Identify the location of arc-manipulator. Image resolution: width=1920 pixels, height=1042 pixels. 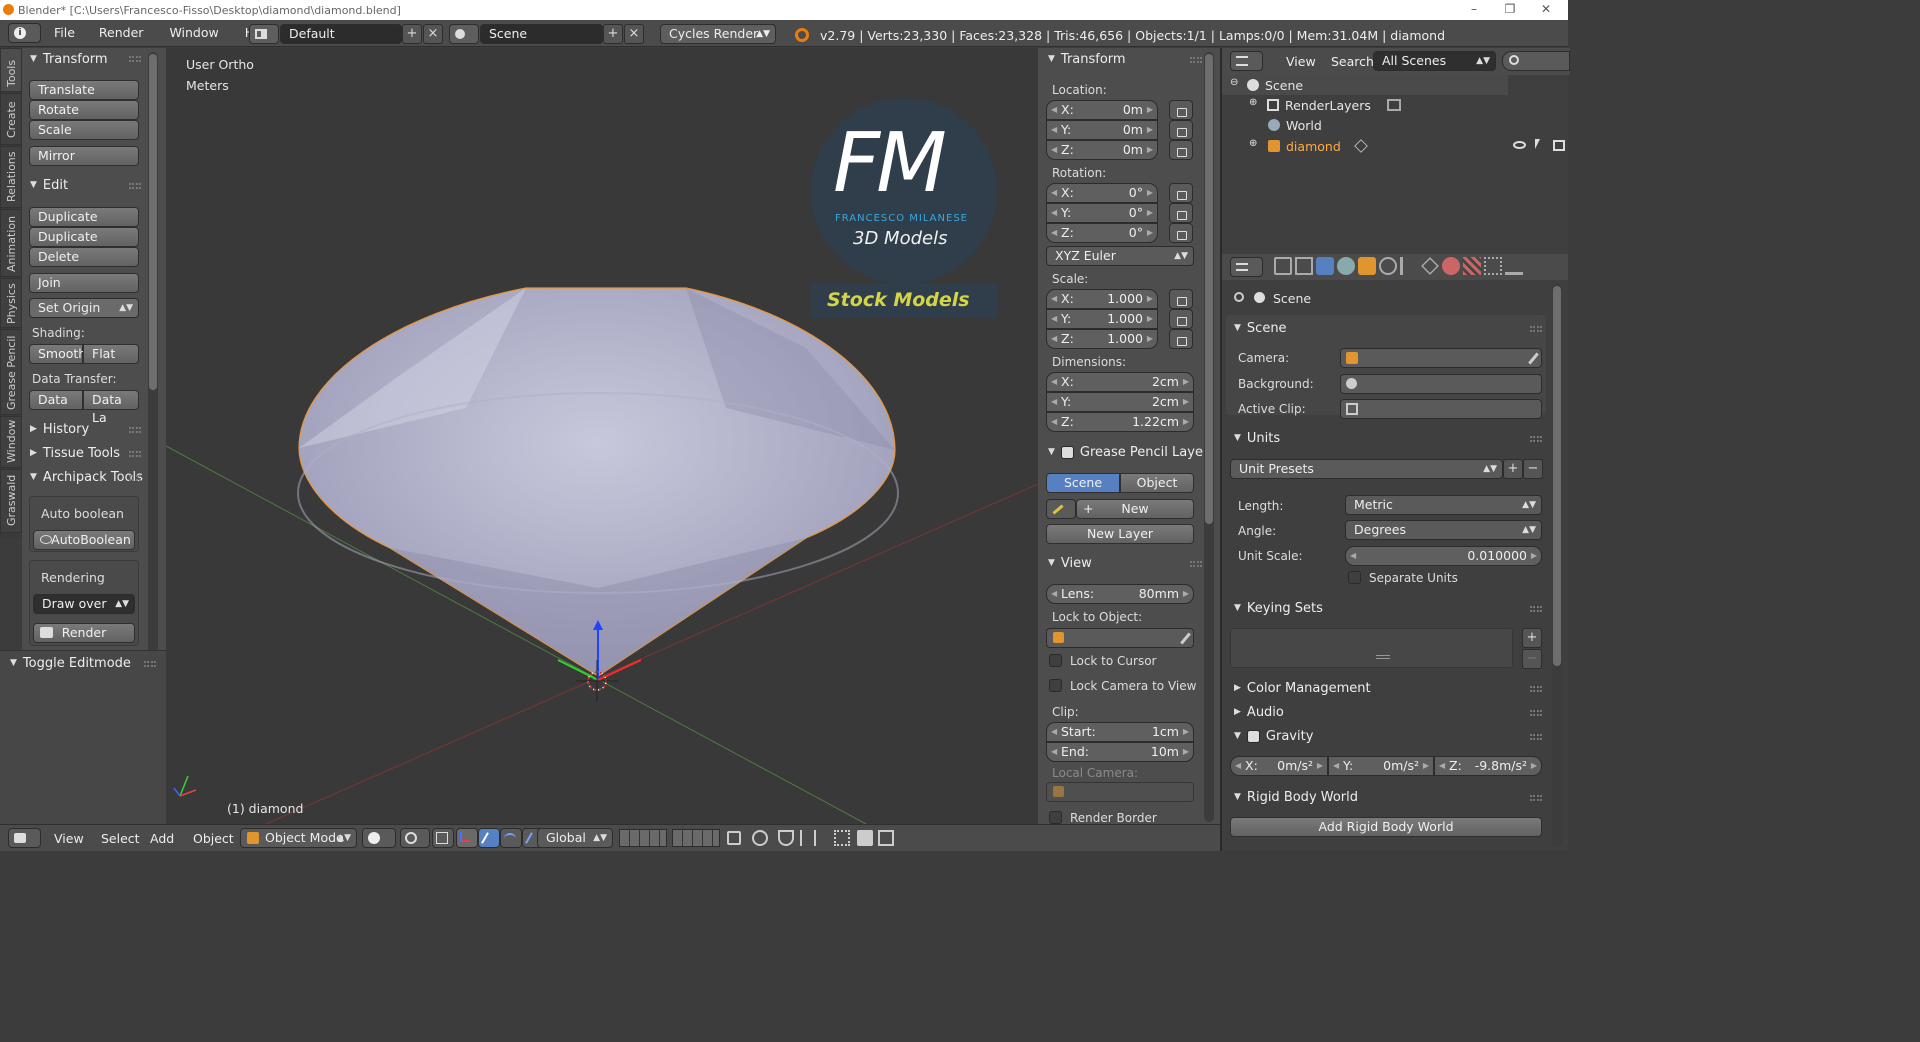
(511, 838).